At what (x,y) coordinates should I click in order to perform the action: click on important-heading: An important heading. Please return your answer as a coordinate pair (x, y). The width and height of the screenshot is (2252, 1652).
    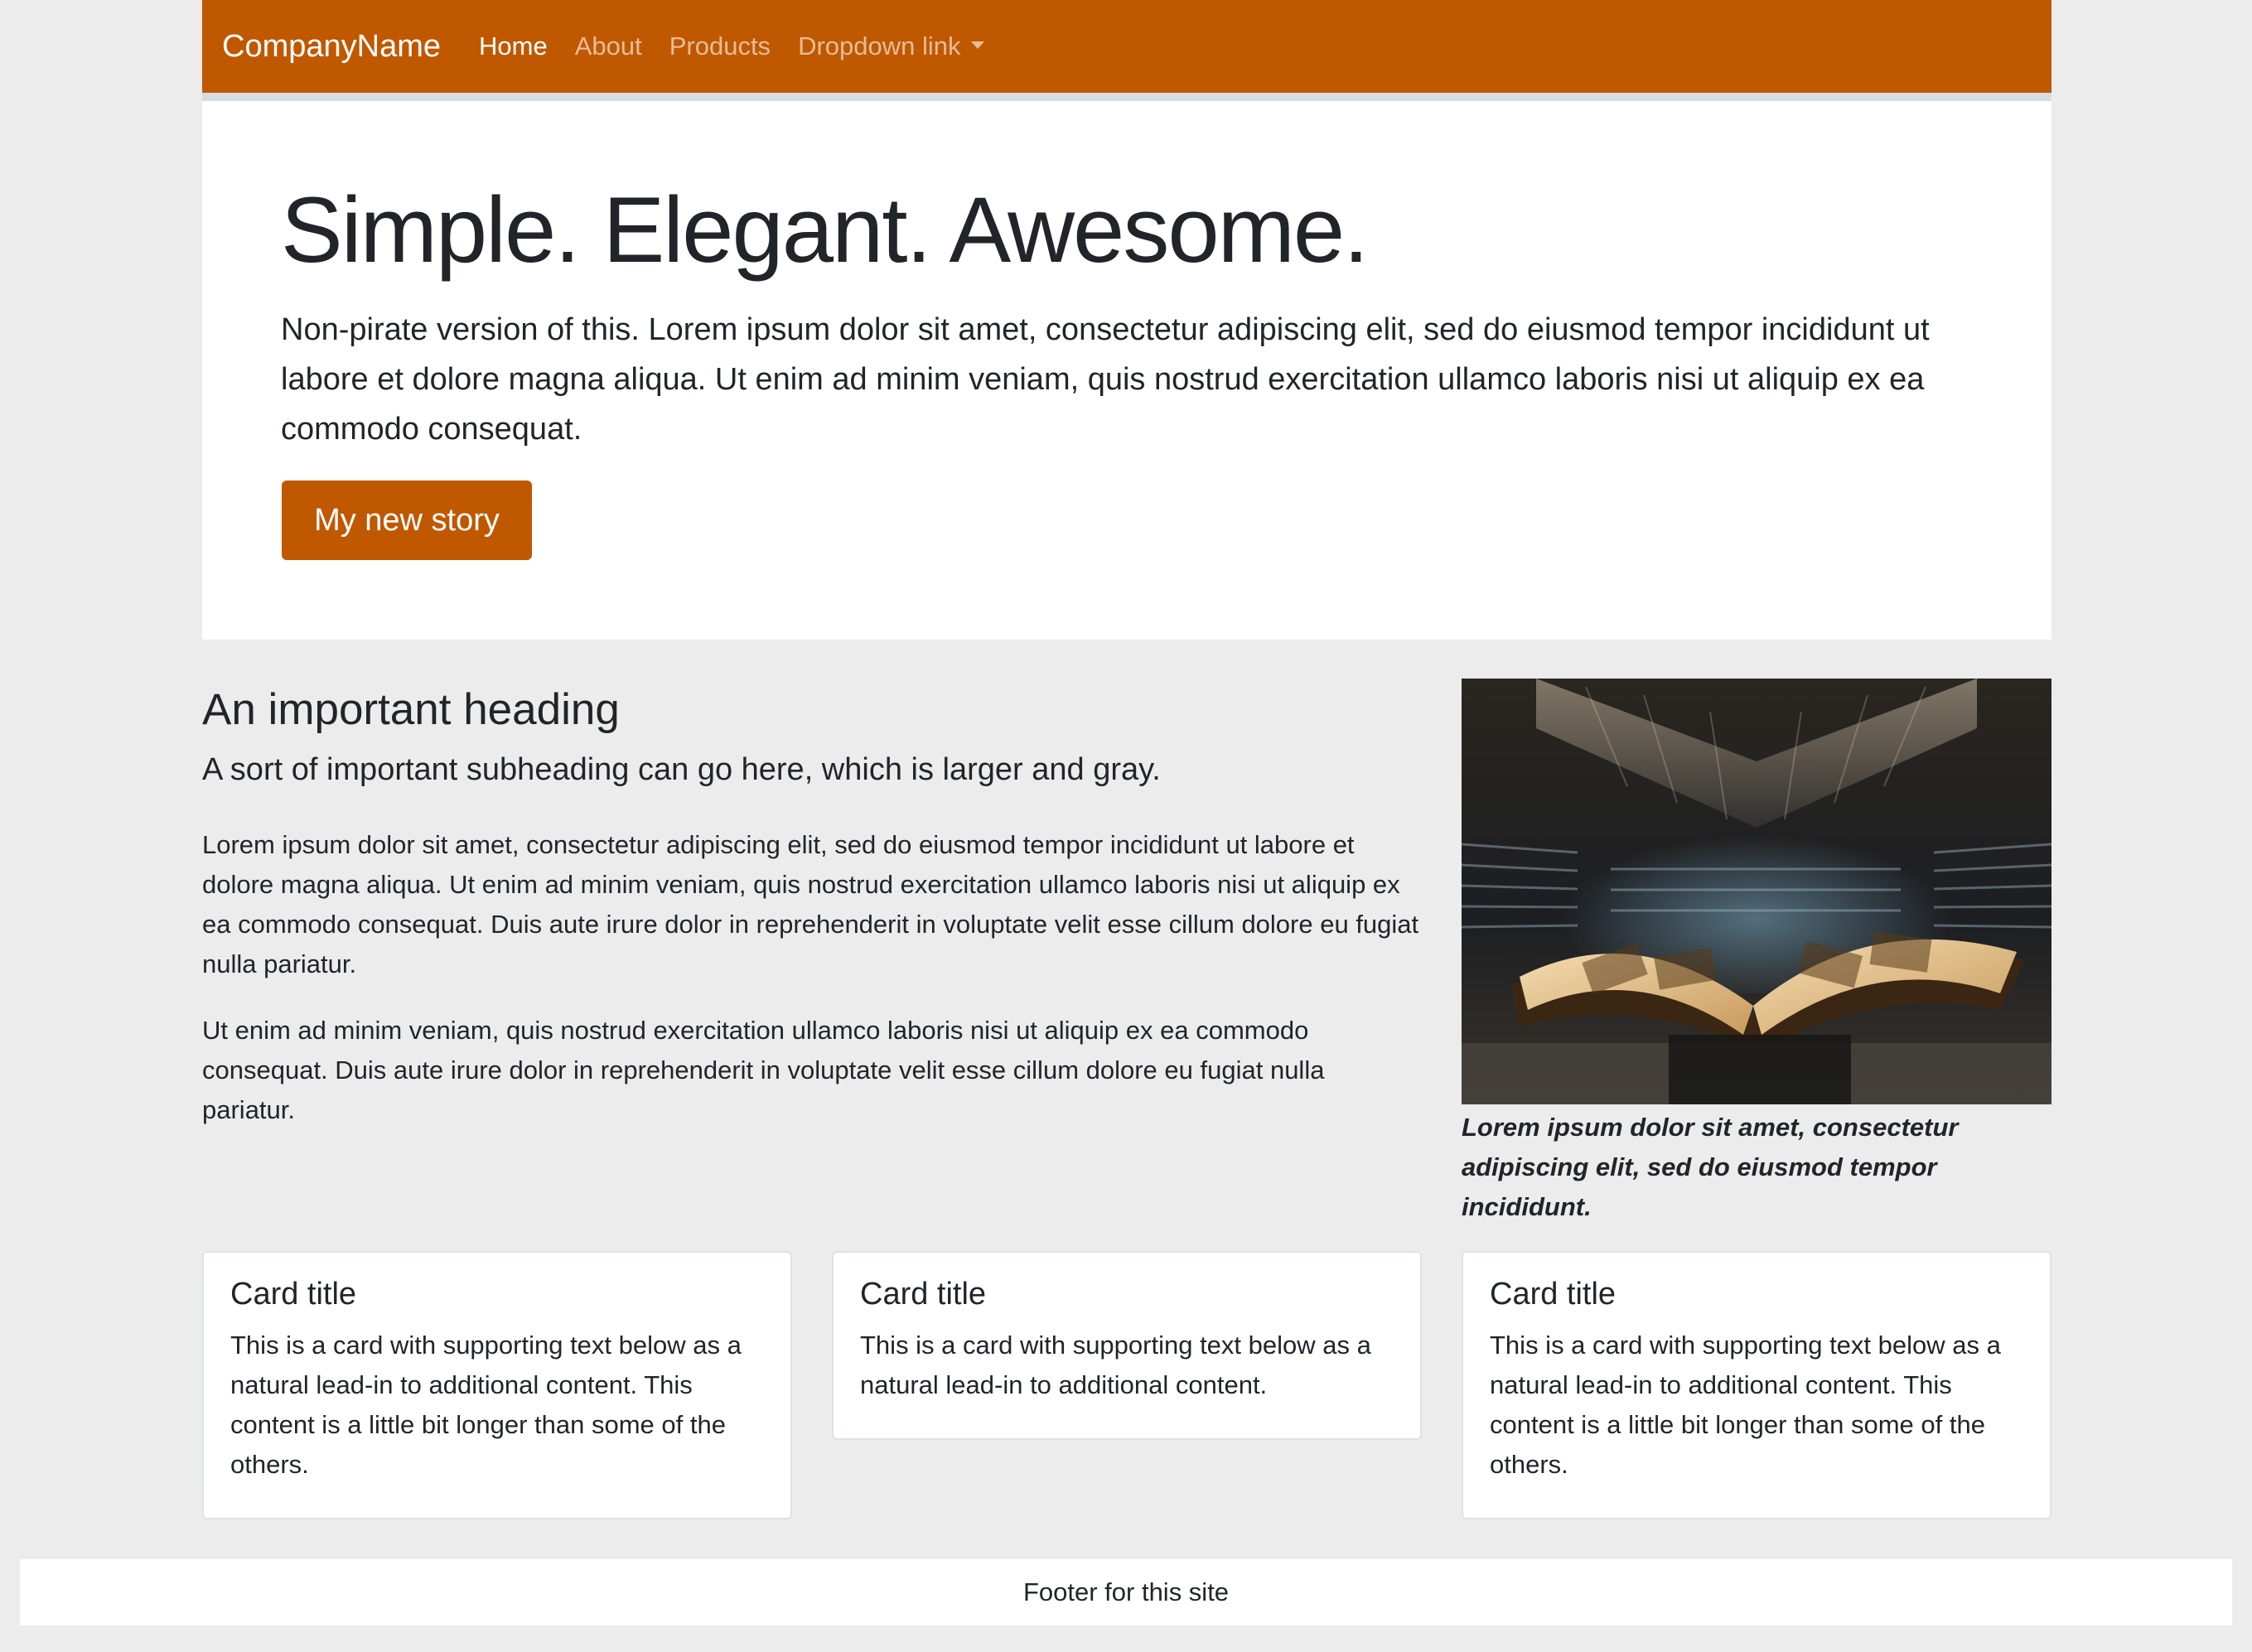
    Looking at the image, I should click on (411, 709).